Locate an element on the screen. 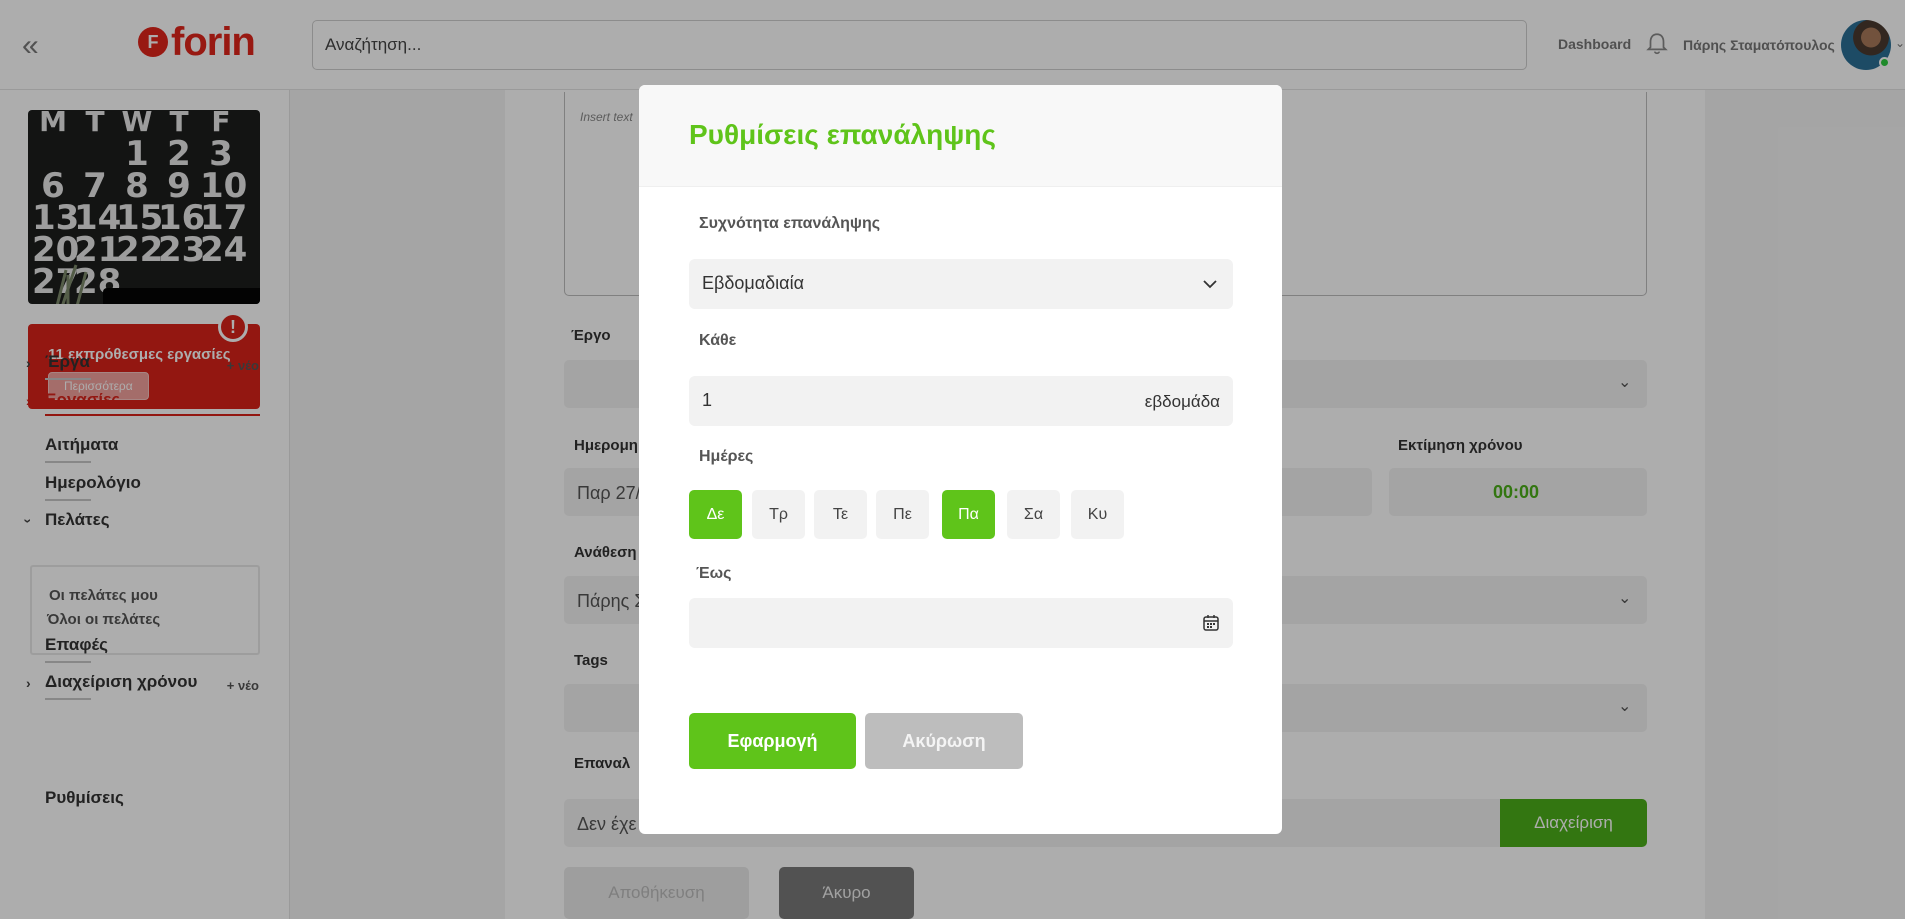 Image resolution: width=1905 pixels, height=919 pixels. frequency-select: Εβδομαδιαία is located at coordinates (961, 284).